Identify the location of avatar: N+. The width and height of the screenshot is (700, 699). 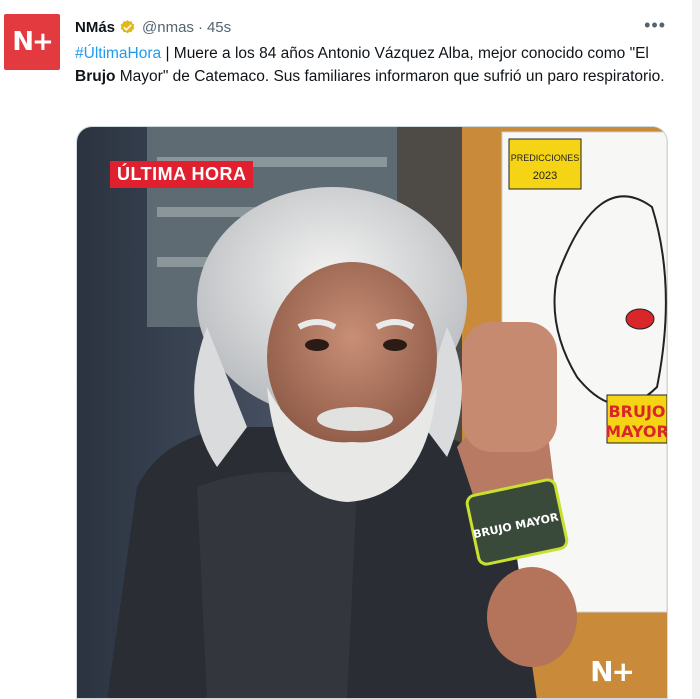
(32, 42).